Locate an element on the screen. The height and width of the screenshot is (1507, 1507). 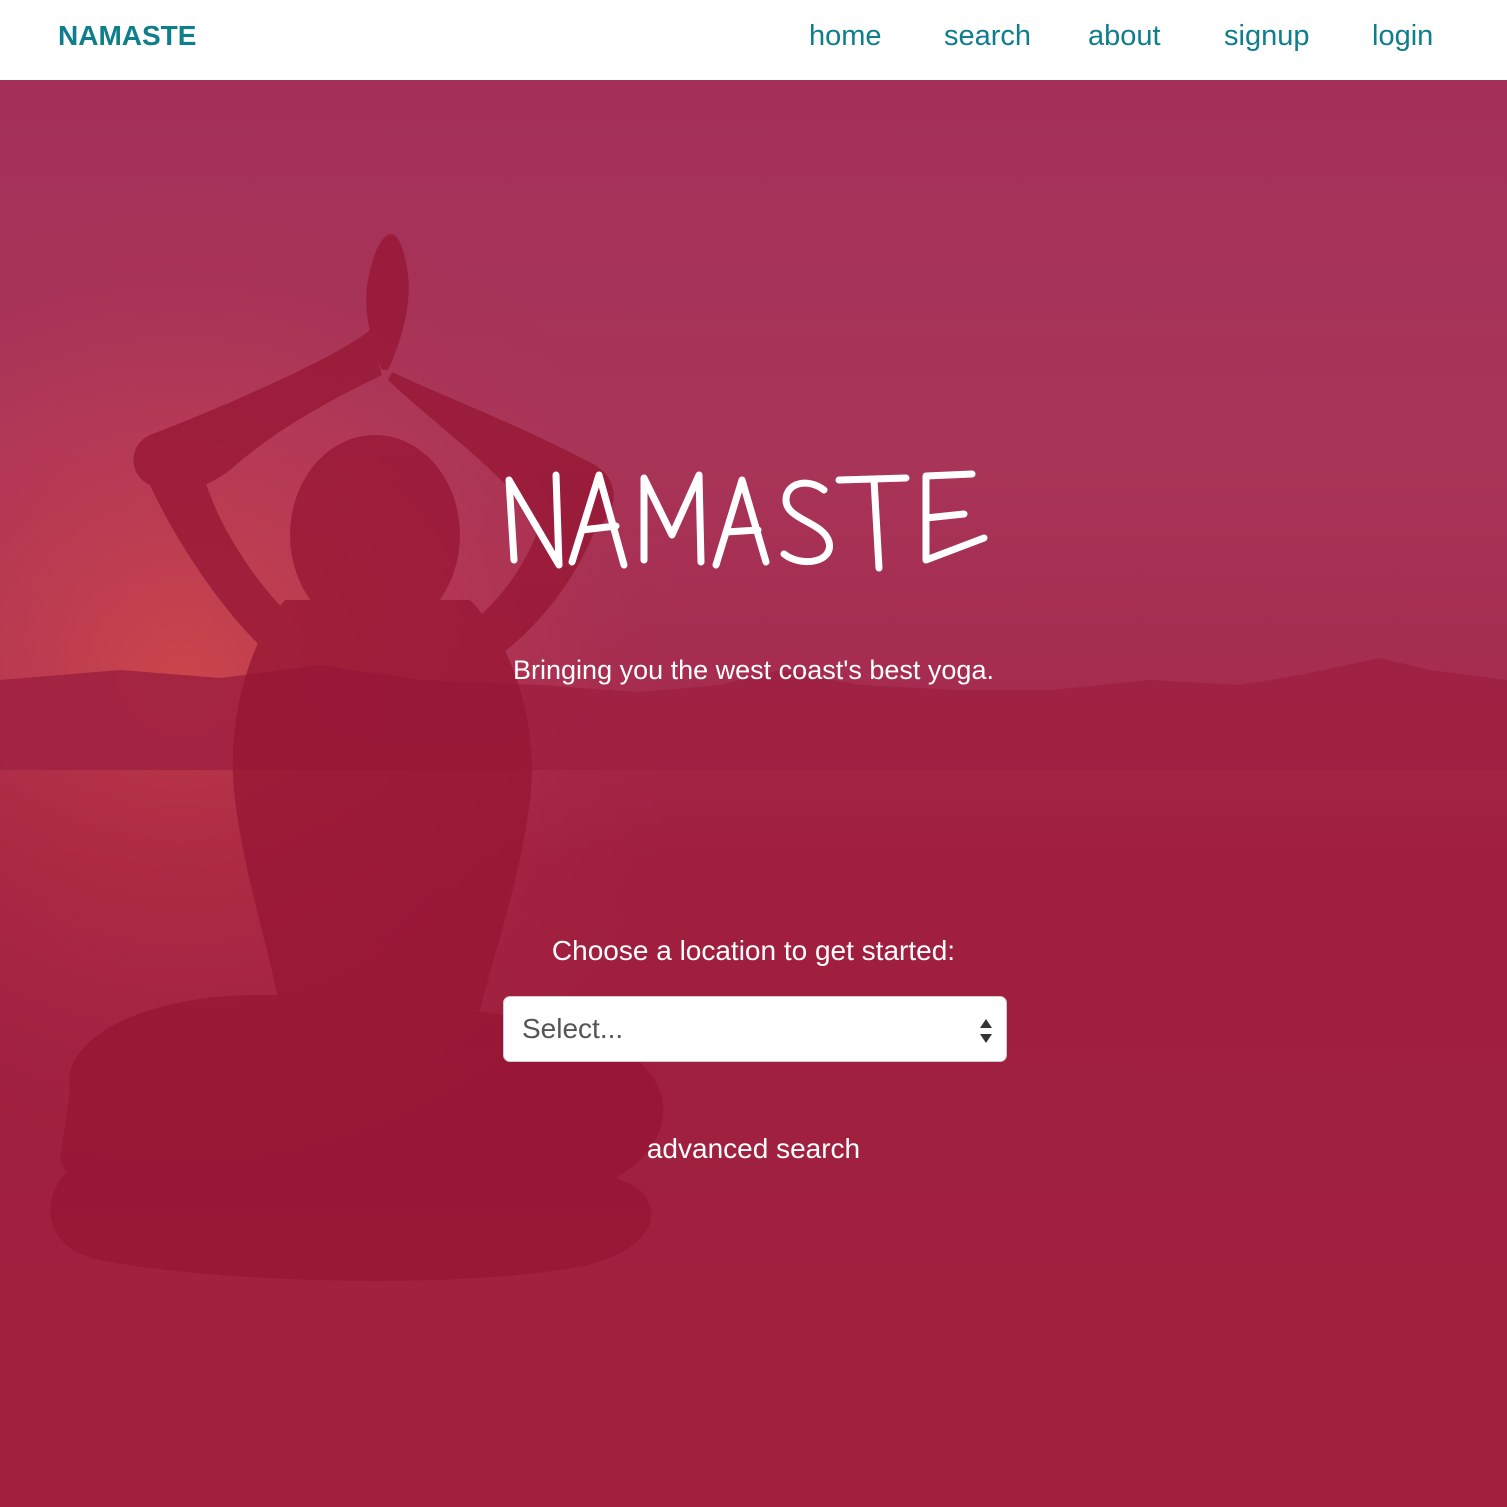
nav-link-about: about is located at coordinates (1124, 36).